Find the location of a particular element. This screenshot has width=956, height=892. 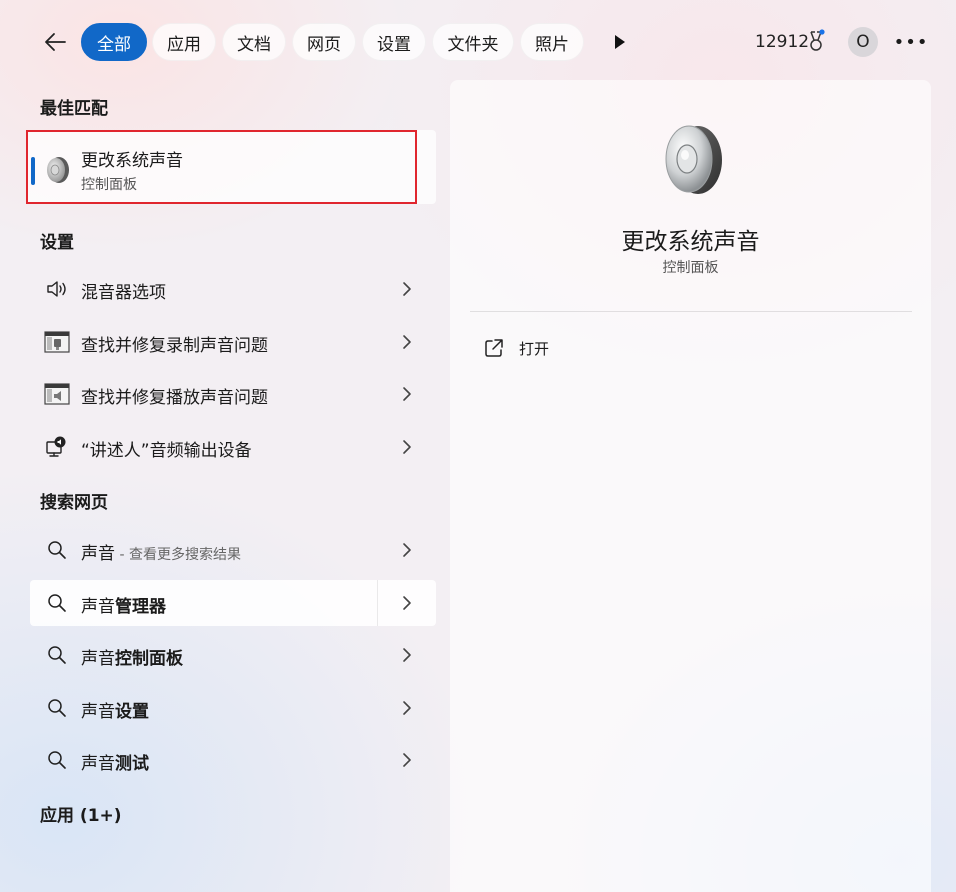

web-item-sound-control-panel: 声音控制面板 is located at coordinates (233, 655).